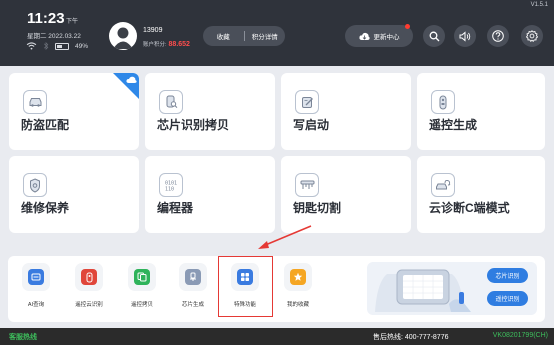 The image size is (554, 345). Describe the element at coordinates (307, 185) in the screenshot. I see `key-cut-icon` at that location.